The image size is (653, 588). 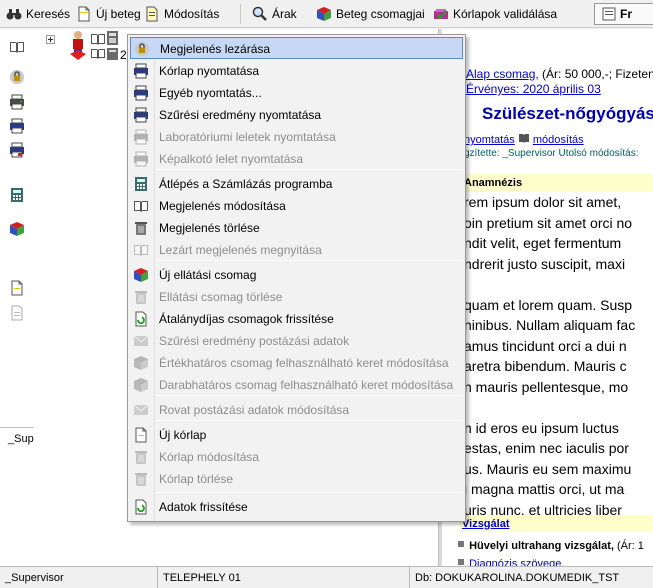 I want to click on patient-figure-icon, so click(x=78, y=46).